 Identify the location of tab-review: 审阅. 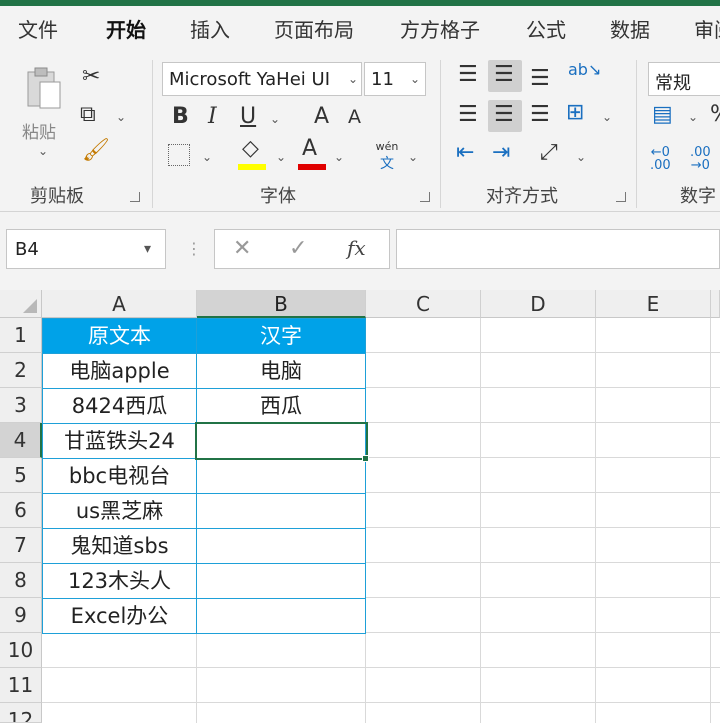
(707, 28).